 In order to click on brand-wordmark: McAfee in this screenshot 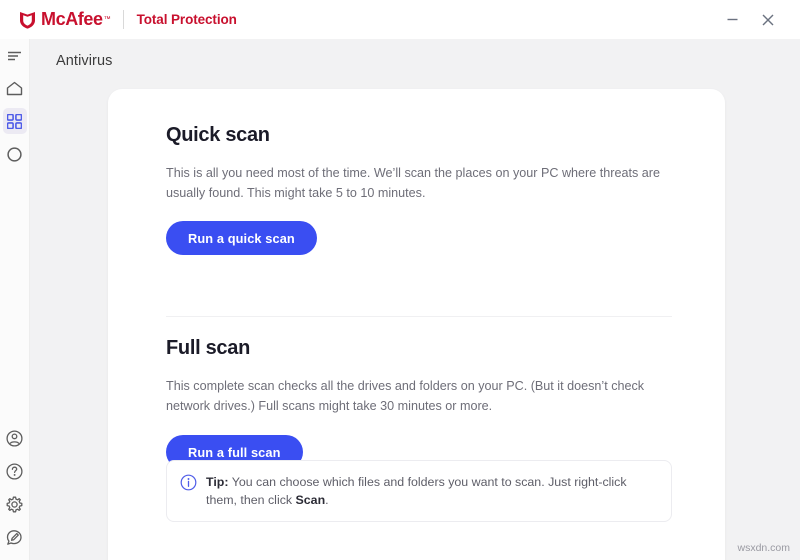, I will do `click(72, 19)`.